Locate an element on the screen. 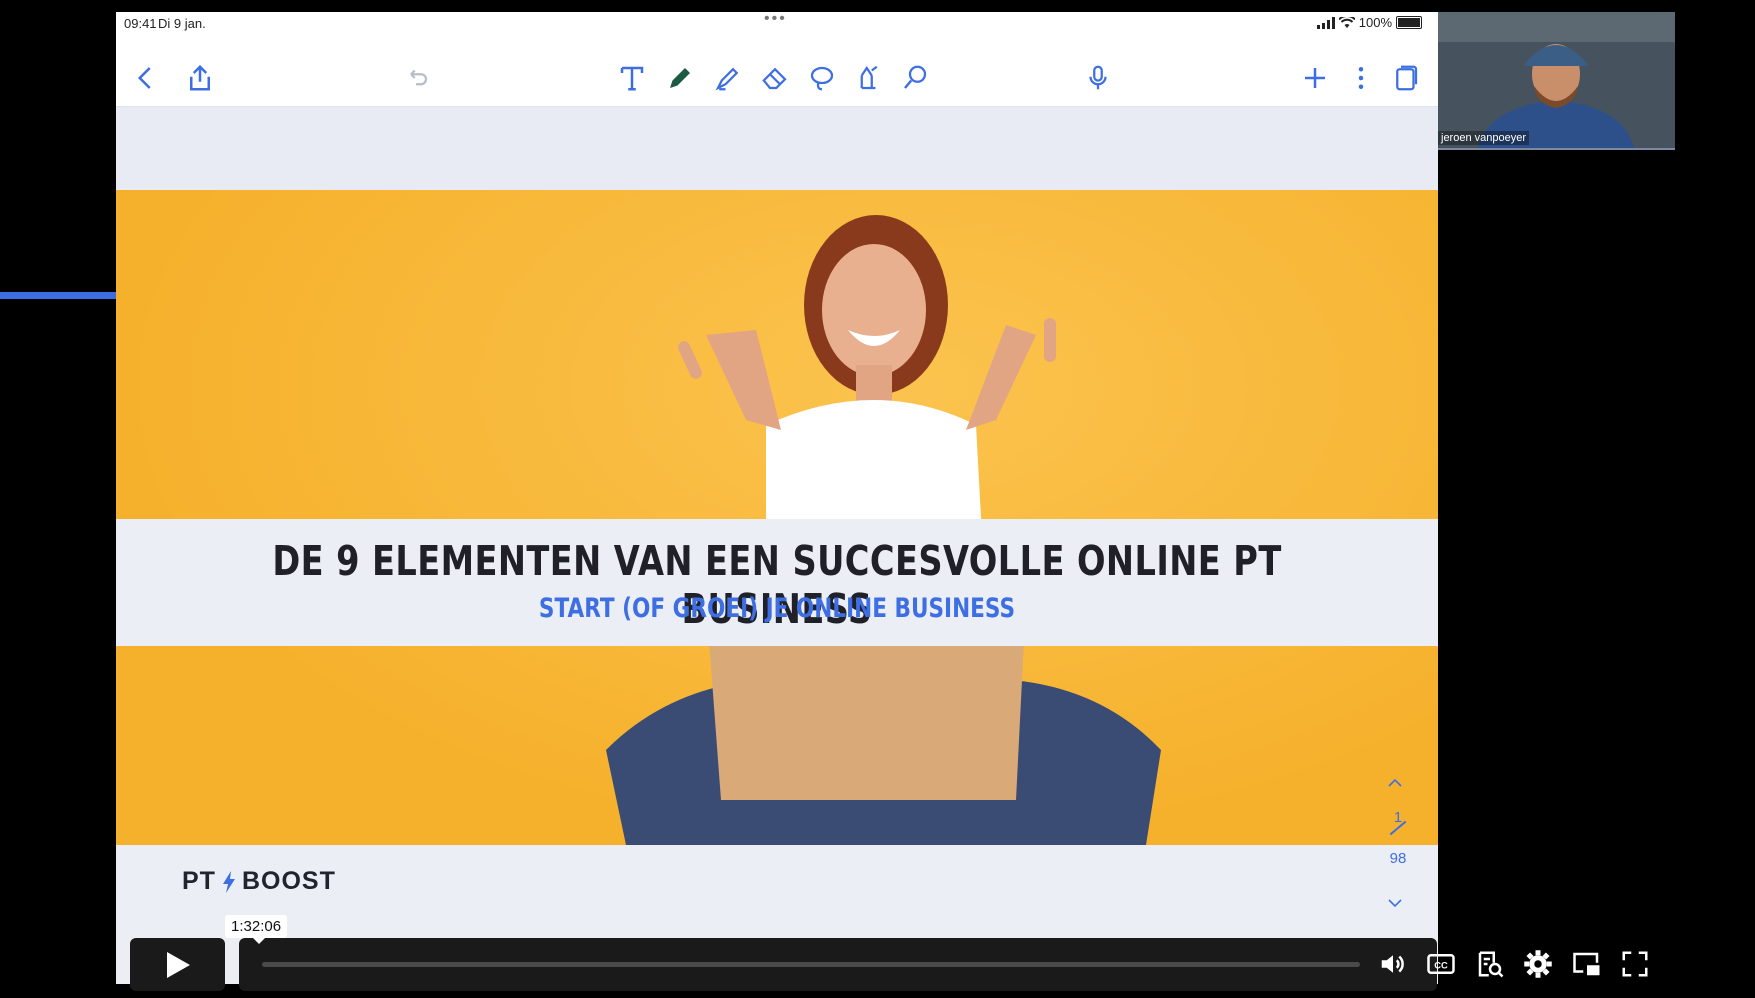 The width and height of the screenshot is (1755, 998). text-tool-icon is located at coordinates (632, 78).